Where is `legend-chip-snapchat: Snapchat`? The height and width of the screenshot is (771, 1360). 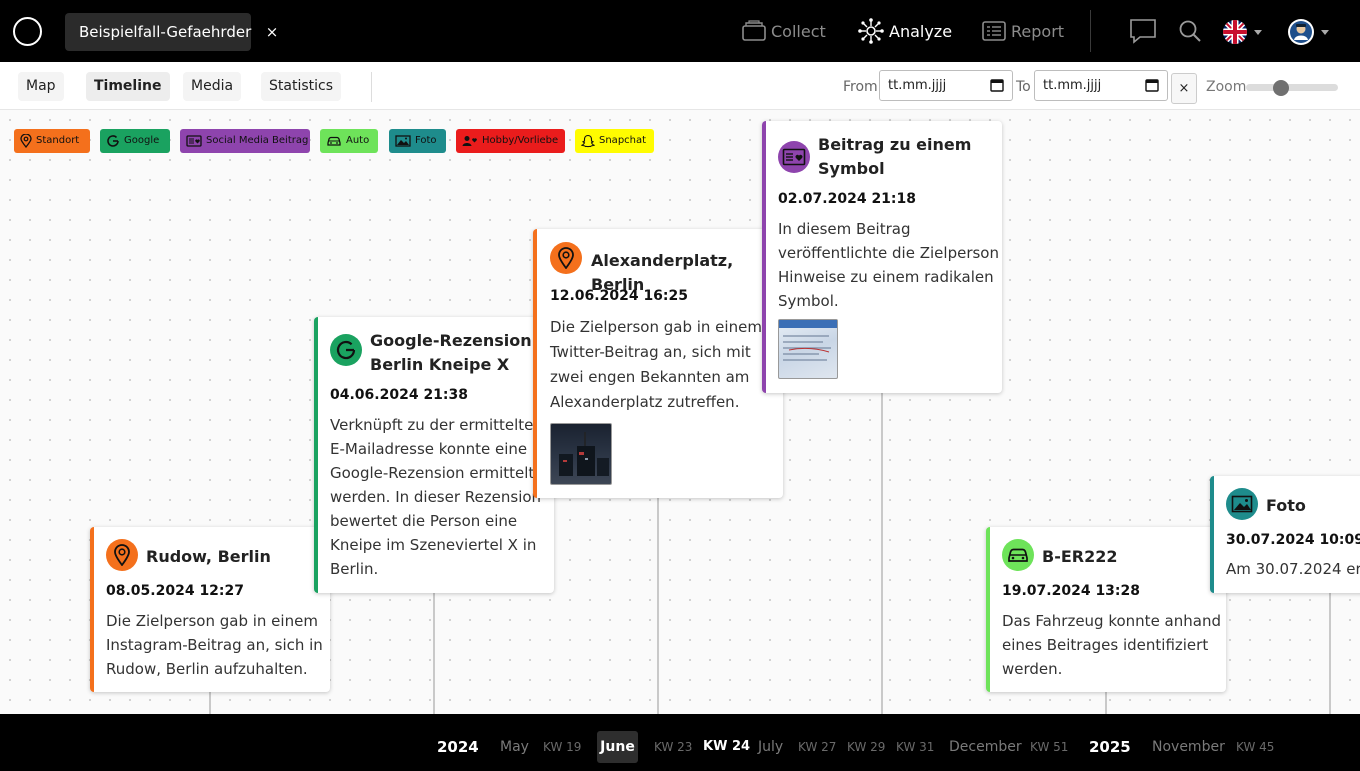
legend-chip-snapchat: Snapchat is located at coordinates (614, 141).